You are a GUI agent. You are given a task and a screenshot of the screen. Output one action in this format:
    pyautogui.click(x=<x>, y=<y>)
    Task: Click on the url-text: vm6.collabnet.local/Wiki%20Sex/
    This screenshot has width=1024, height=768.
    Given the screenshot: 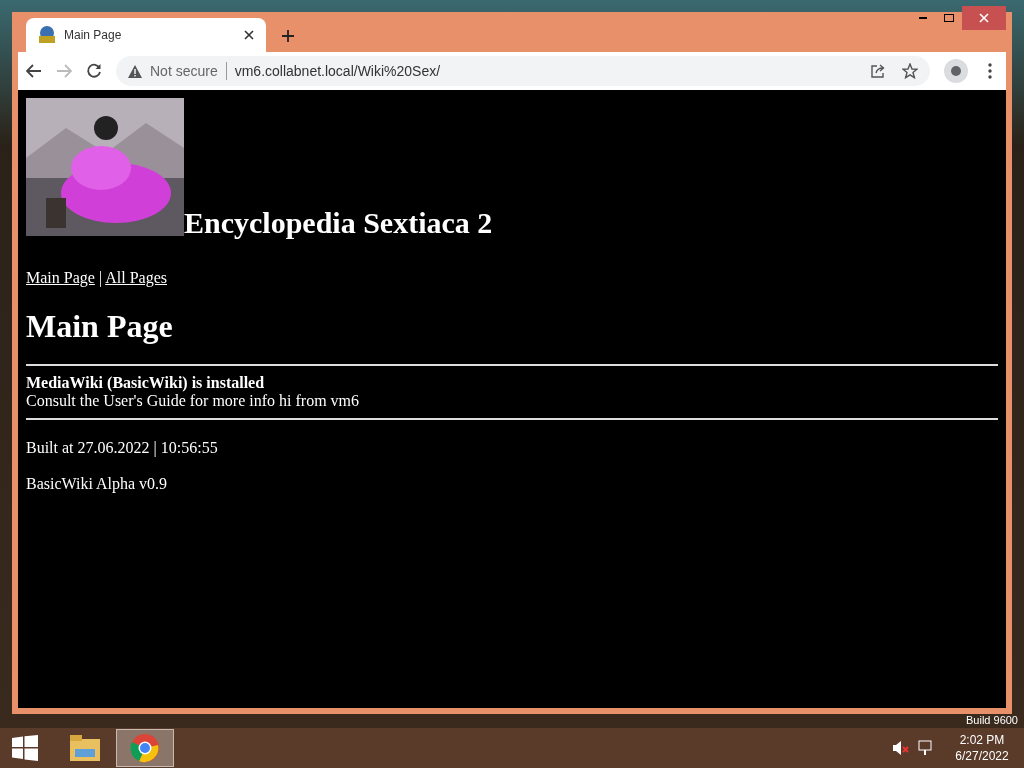 What is the action you would take?
    pyautogui.click(x=338, y=71)
    